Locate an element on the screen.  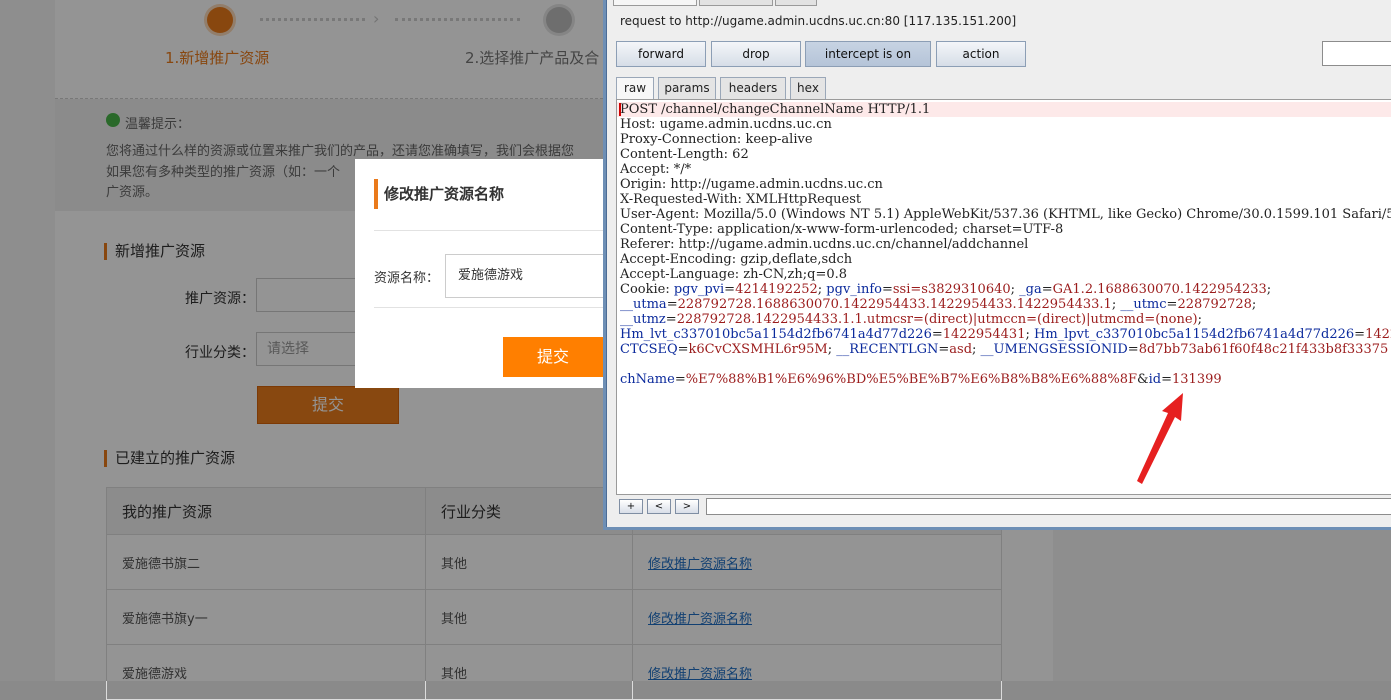
header-line: Accept: */* is located at coordinates (656, 169).